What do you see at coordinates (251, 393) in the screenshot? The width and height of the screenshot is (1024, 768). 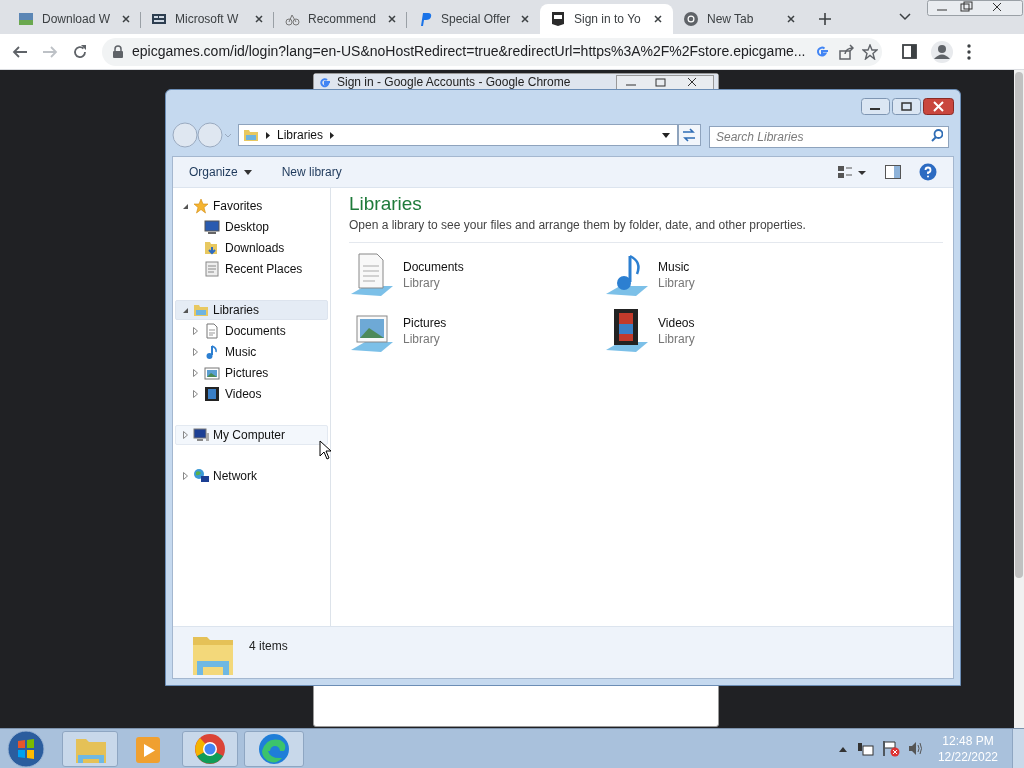 I see `nav-item: Videos` at bounding box center [251, 393].